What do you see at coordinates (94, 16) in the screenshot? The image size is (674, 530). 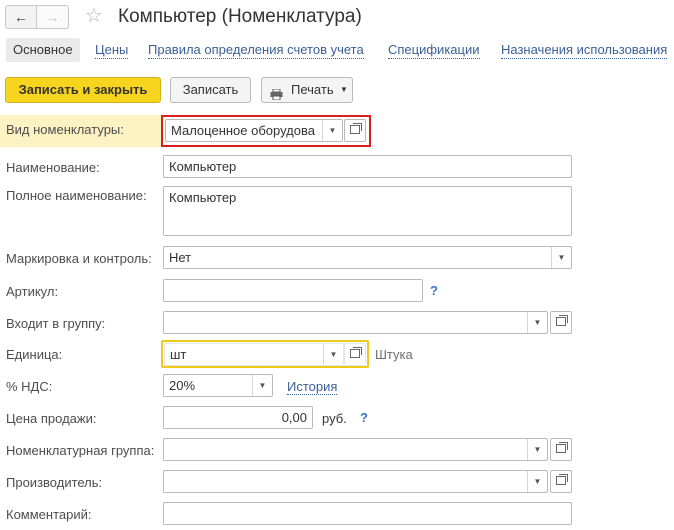 I see `star-icon: ☆` at bounding box center [94, 16].